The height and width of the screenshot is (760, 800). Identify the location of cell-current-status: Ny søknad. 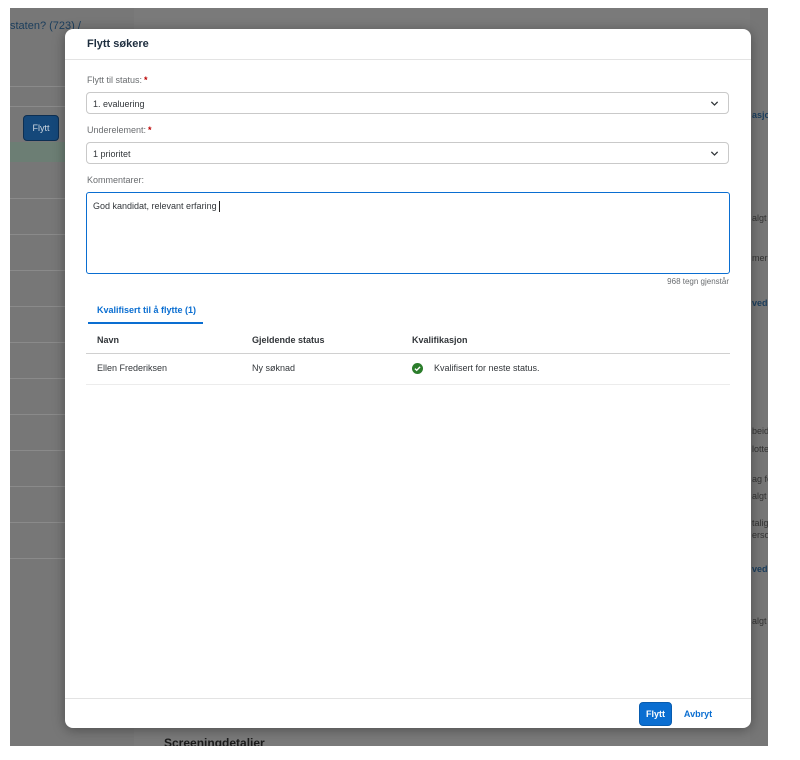
(274, 368).